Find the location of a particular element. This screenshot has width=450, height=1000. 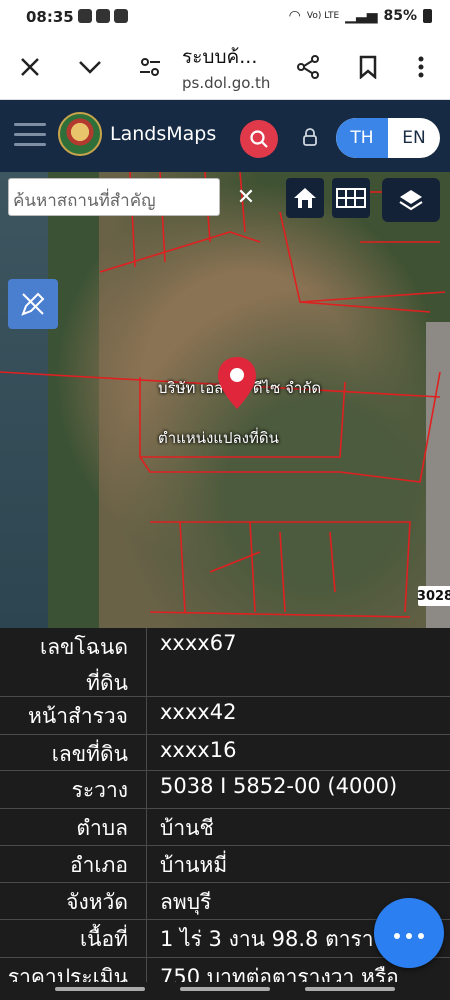

info-key: เนื้อที่ is located at coordinates (104, 939).